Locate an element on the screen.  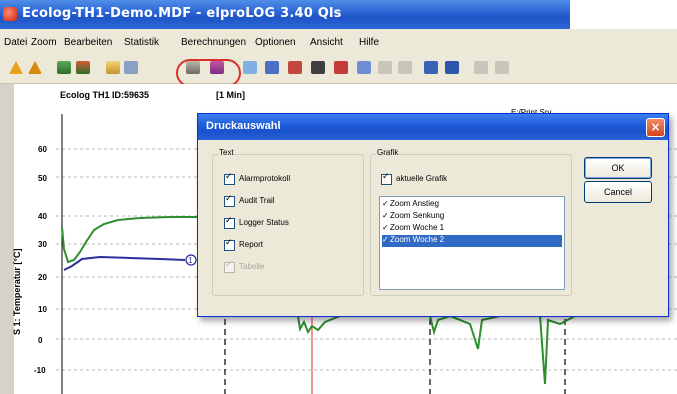
chart-icon is located at coordinates (250, 67).